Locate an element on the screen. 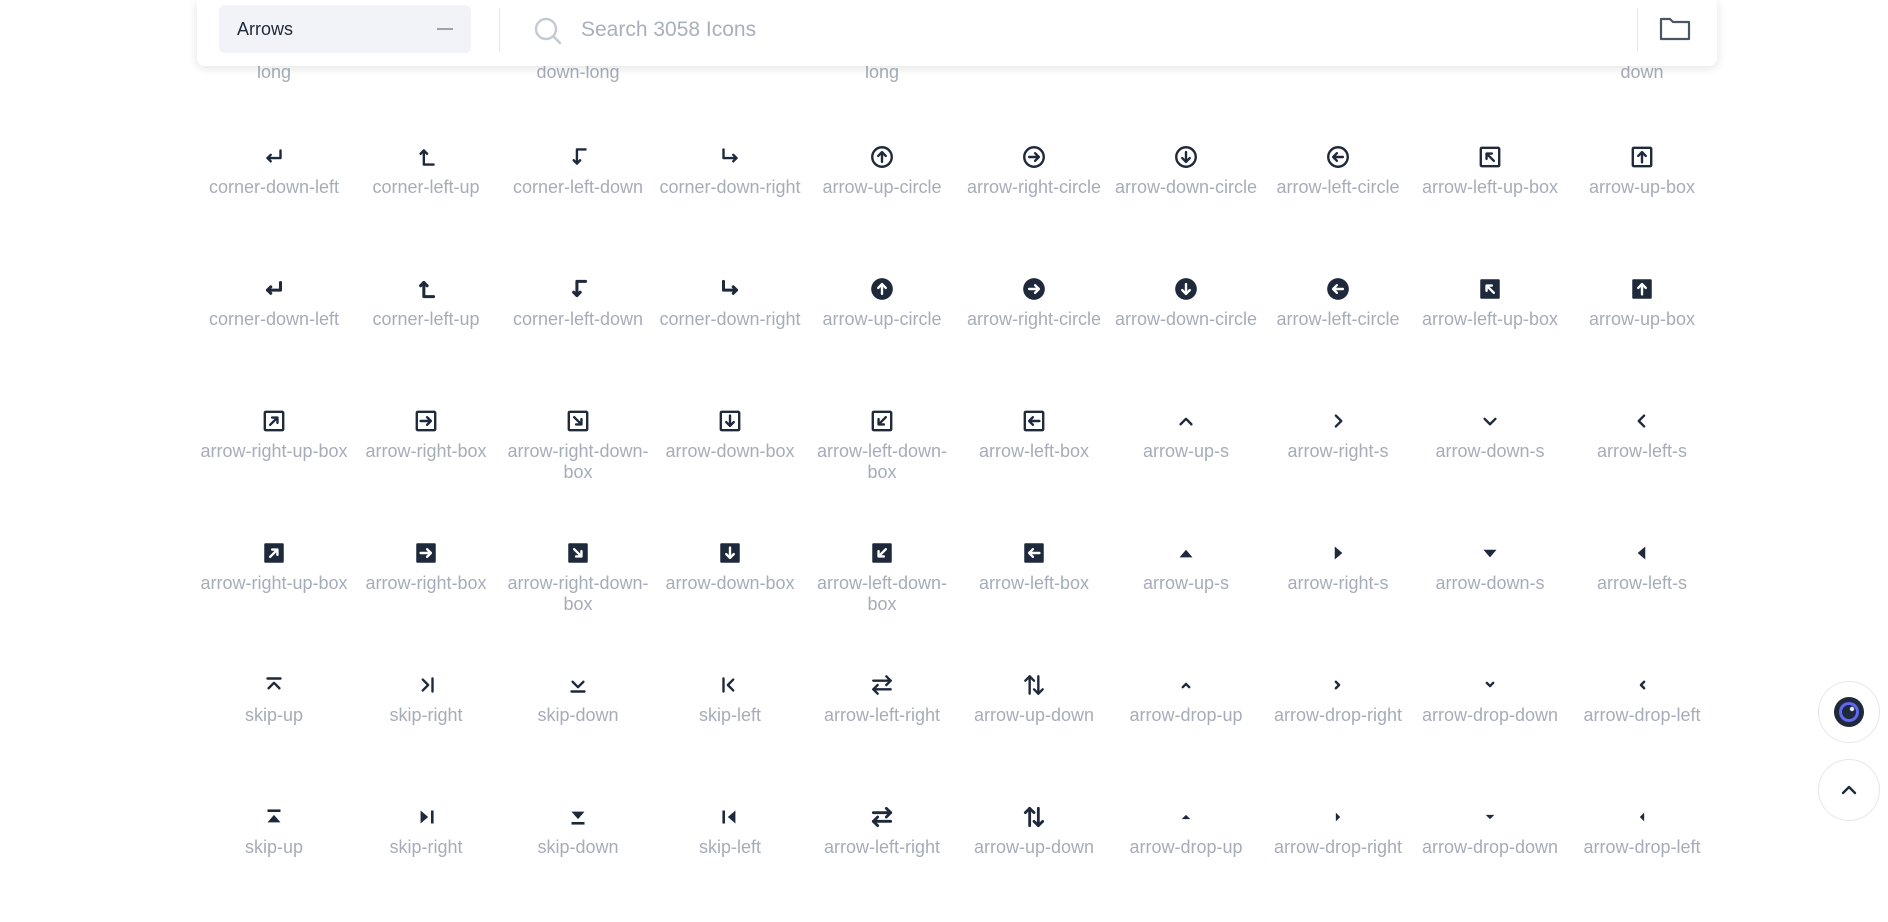 The width and height of the screenshot is (1888, 922). skip-up-icon is located at coordinates (274, 685).